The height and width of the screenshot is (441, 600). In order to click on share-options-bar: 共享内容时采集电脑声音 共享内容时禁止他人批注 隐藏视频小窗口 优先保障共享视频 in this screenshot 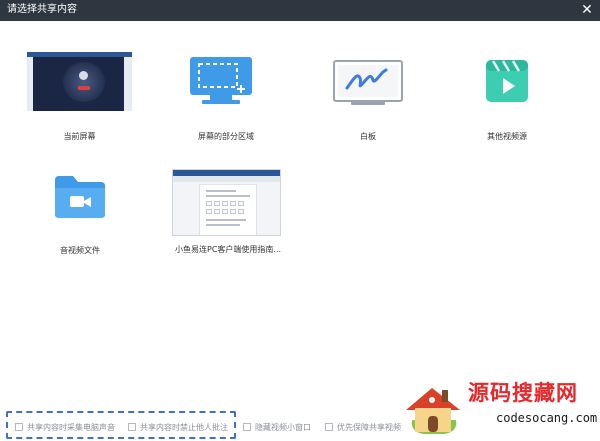, I will do `click(300, 423)`.